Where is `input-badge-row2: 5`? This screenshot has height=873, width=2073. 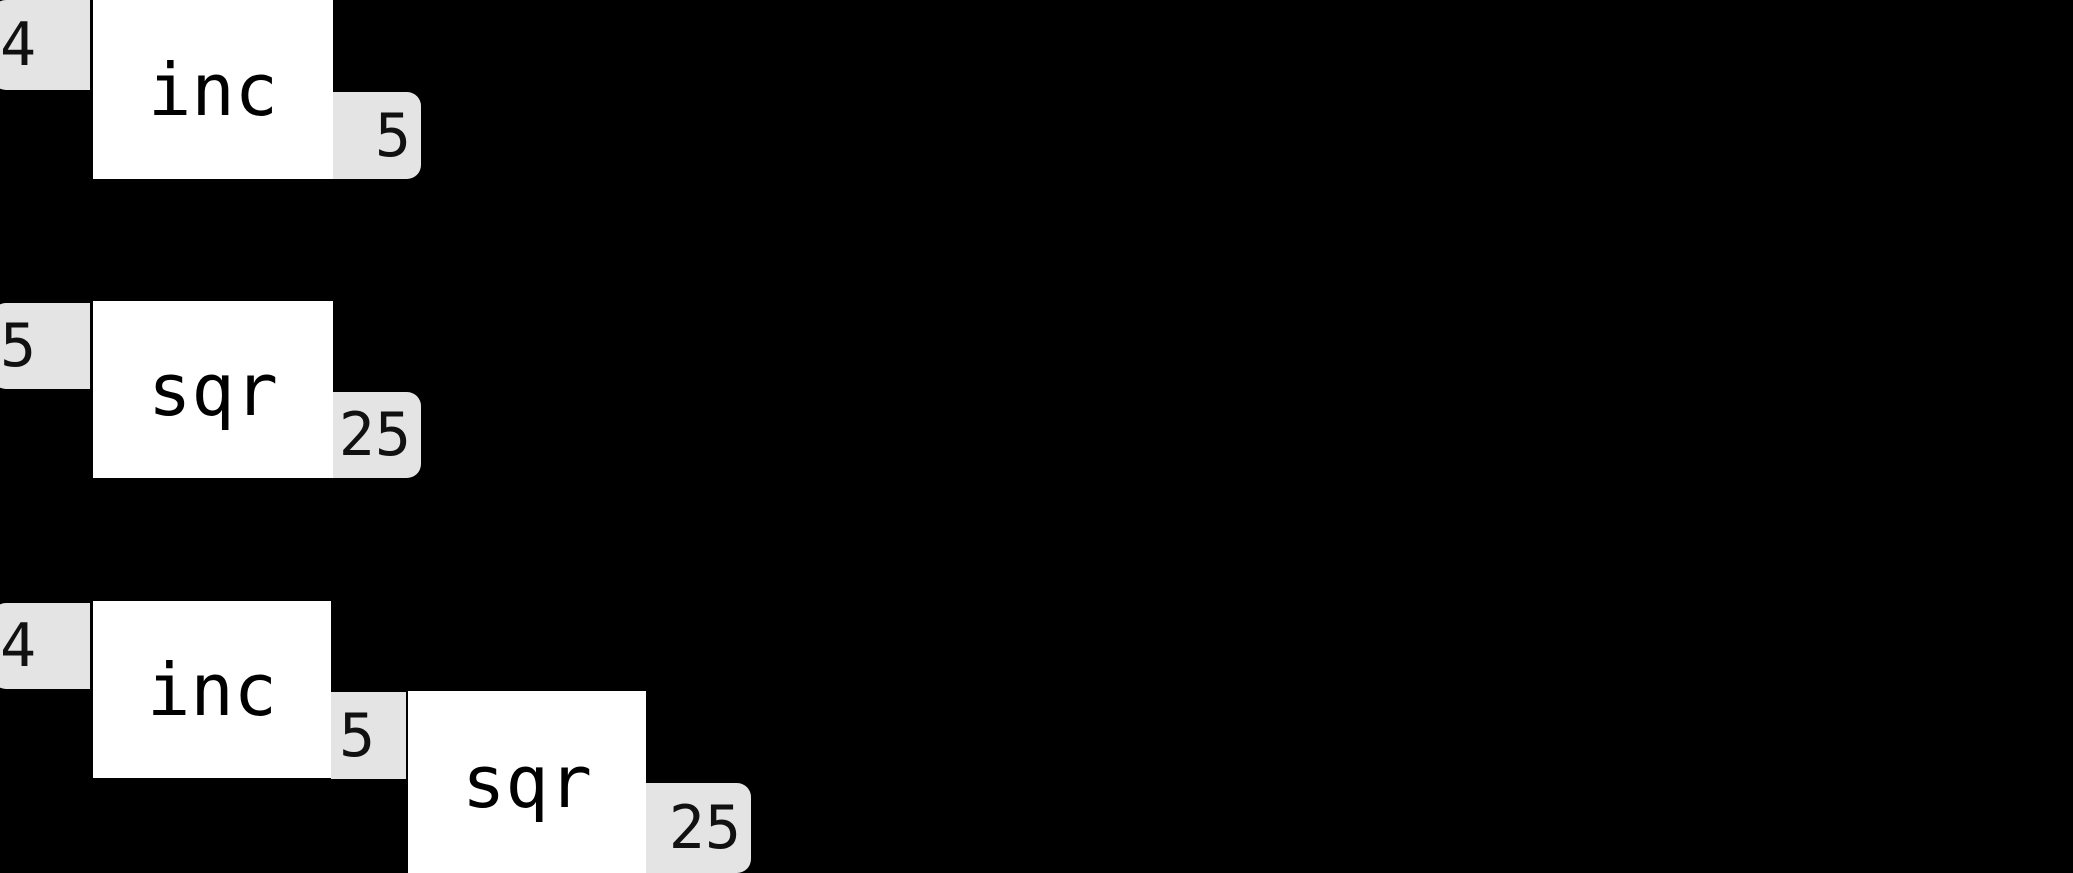
input-badge-row2: 5 is located at coordinates (45, 346).